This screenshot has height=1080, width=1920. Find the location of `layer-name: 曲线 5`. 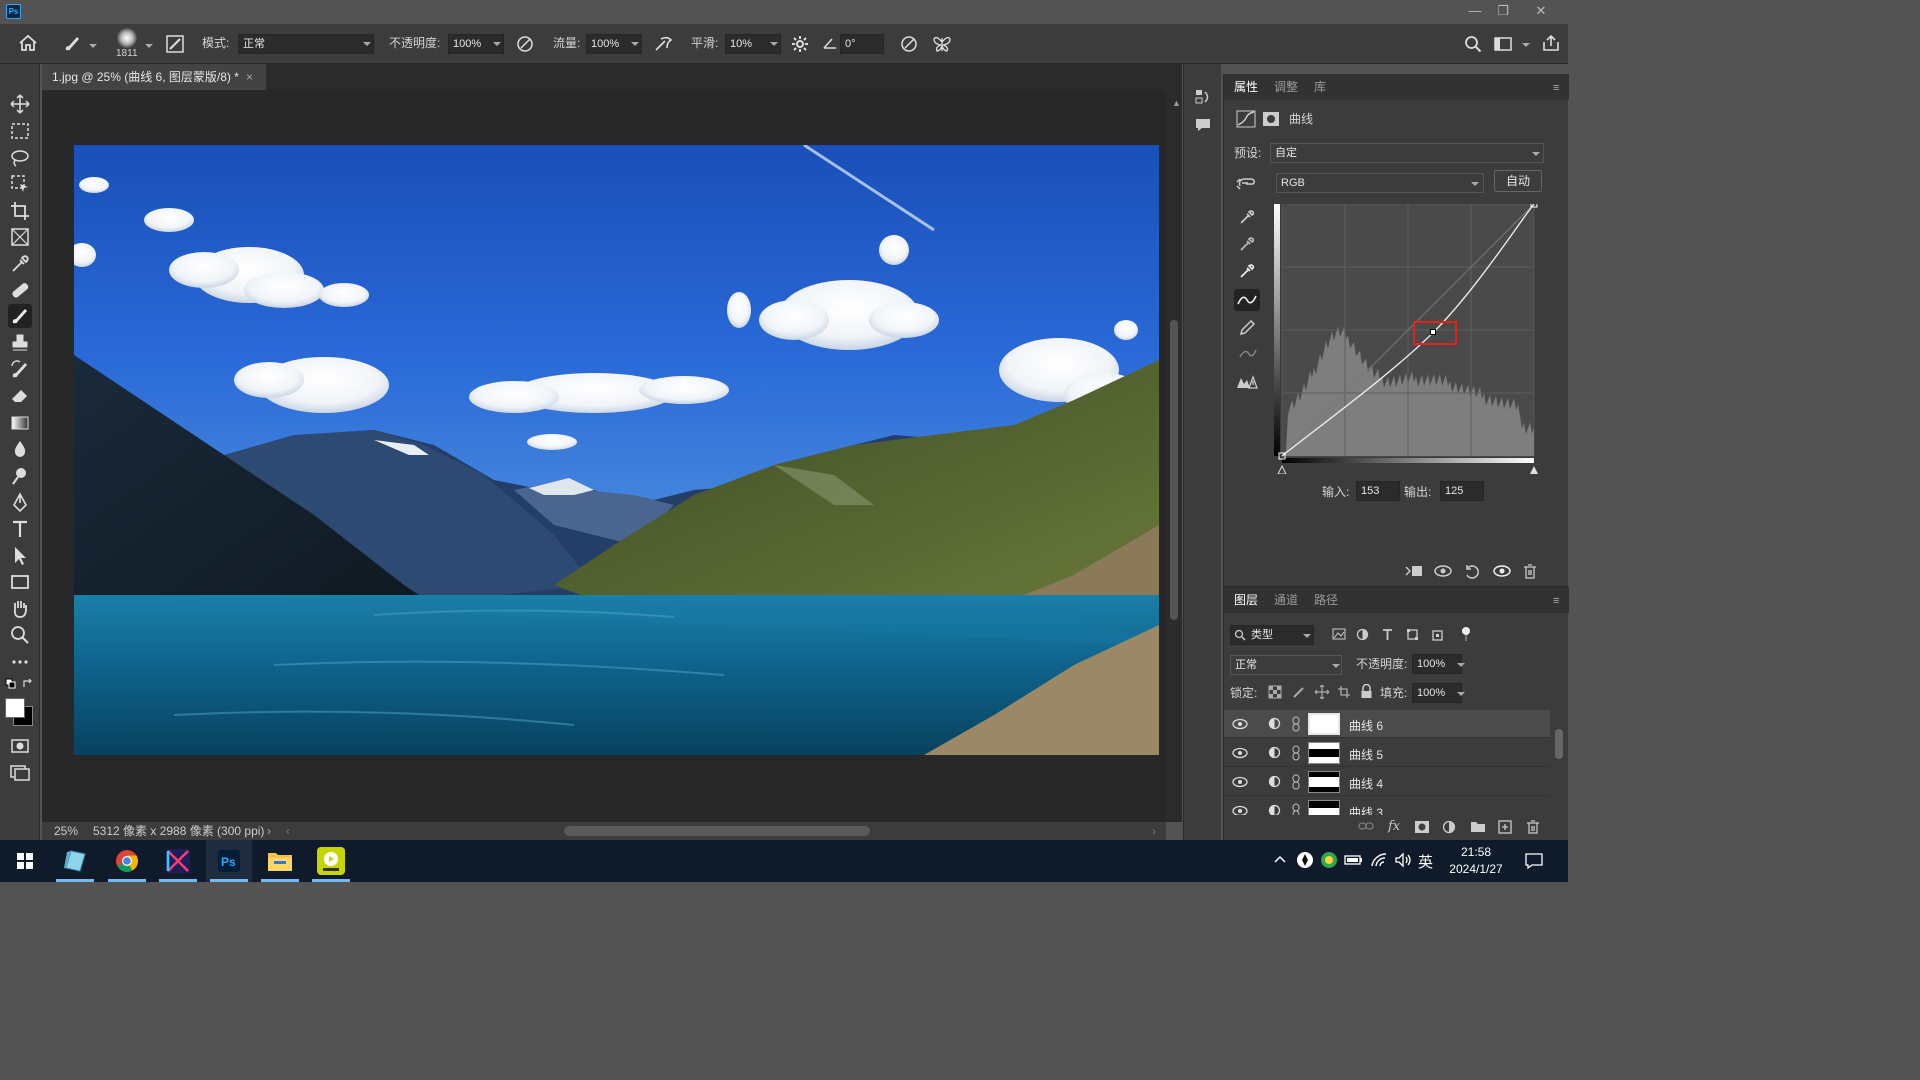

layer-name: 曲线 5 is located at coordinates (1366, 754).